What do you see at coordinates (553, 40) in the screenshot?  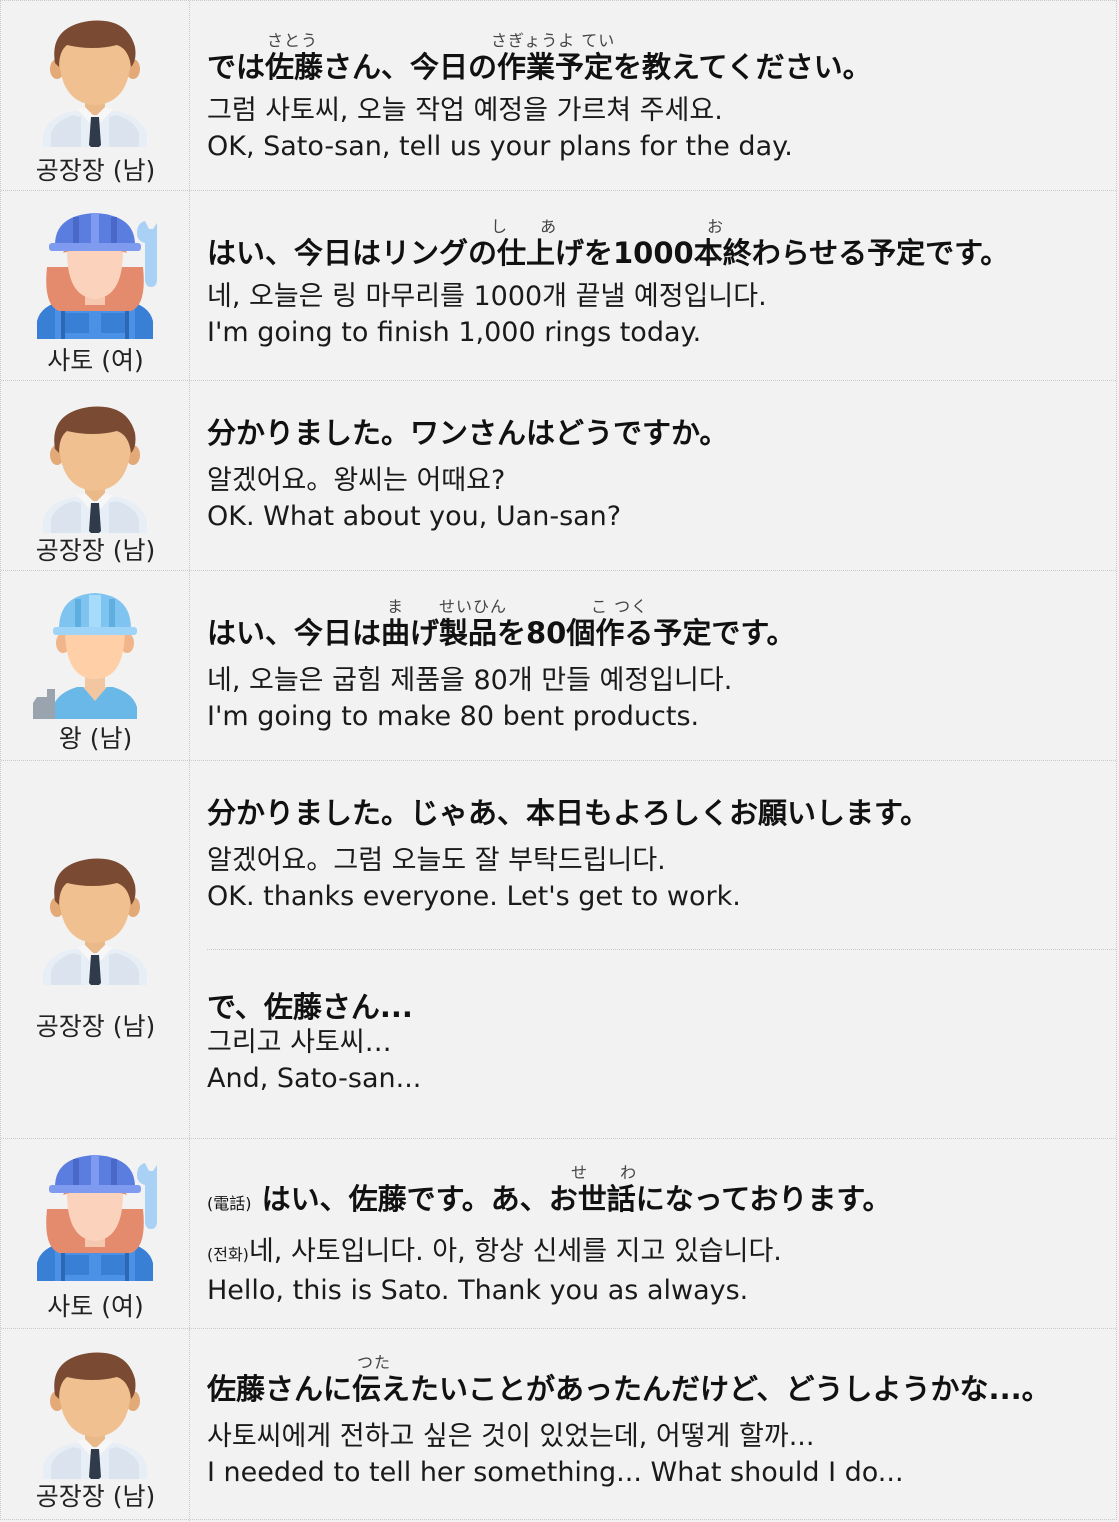 I see `furigana: さぎょうよ てい` at bounding box center [553, 40].